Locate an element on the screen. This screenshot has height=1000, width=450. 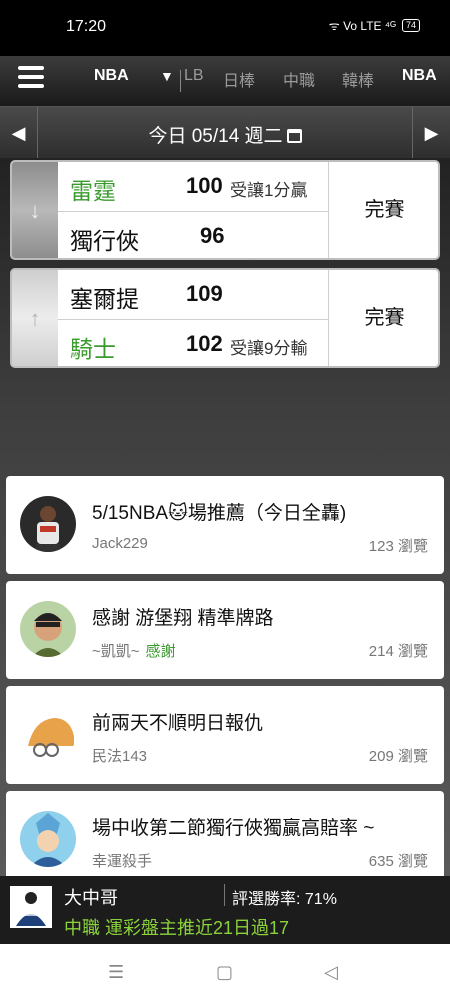
expert-bar: 大中哥 評選勝率: 71% 中職 運彩盤主推近21日過17 is located at coordinates (225, 910).